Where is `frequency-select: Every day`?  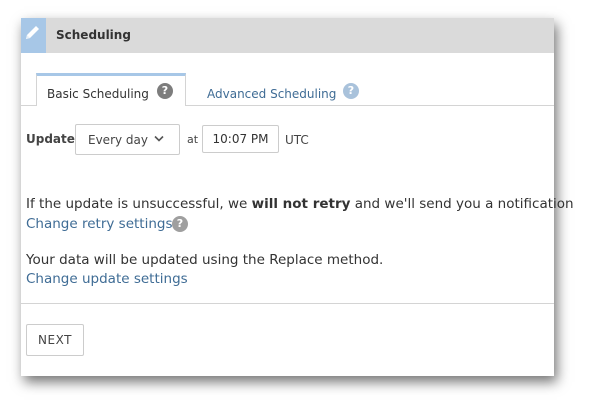
frequency-select: Every day is located at coordinates (127, 139).